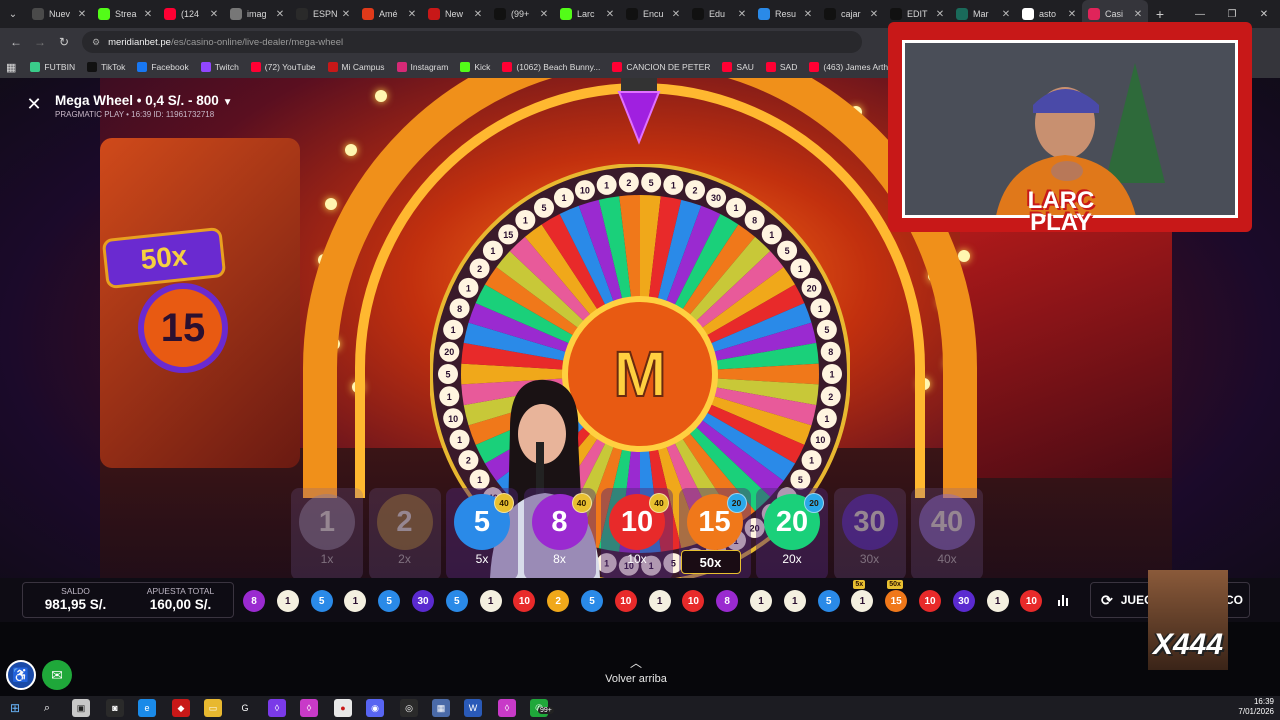 The image size is (1280, 720). Describe the element at coordinates (404, 534) in the screenshot. I see `bet-spot-2: 2 2x` at that location.